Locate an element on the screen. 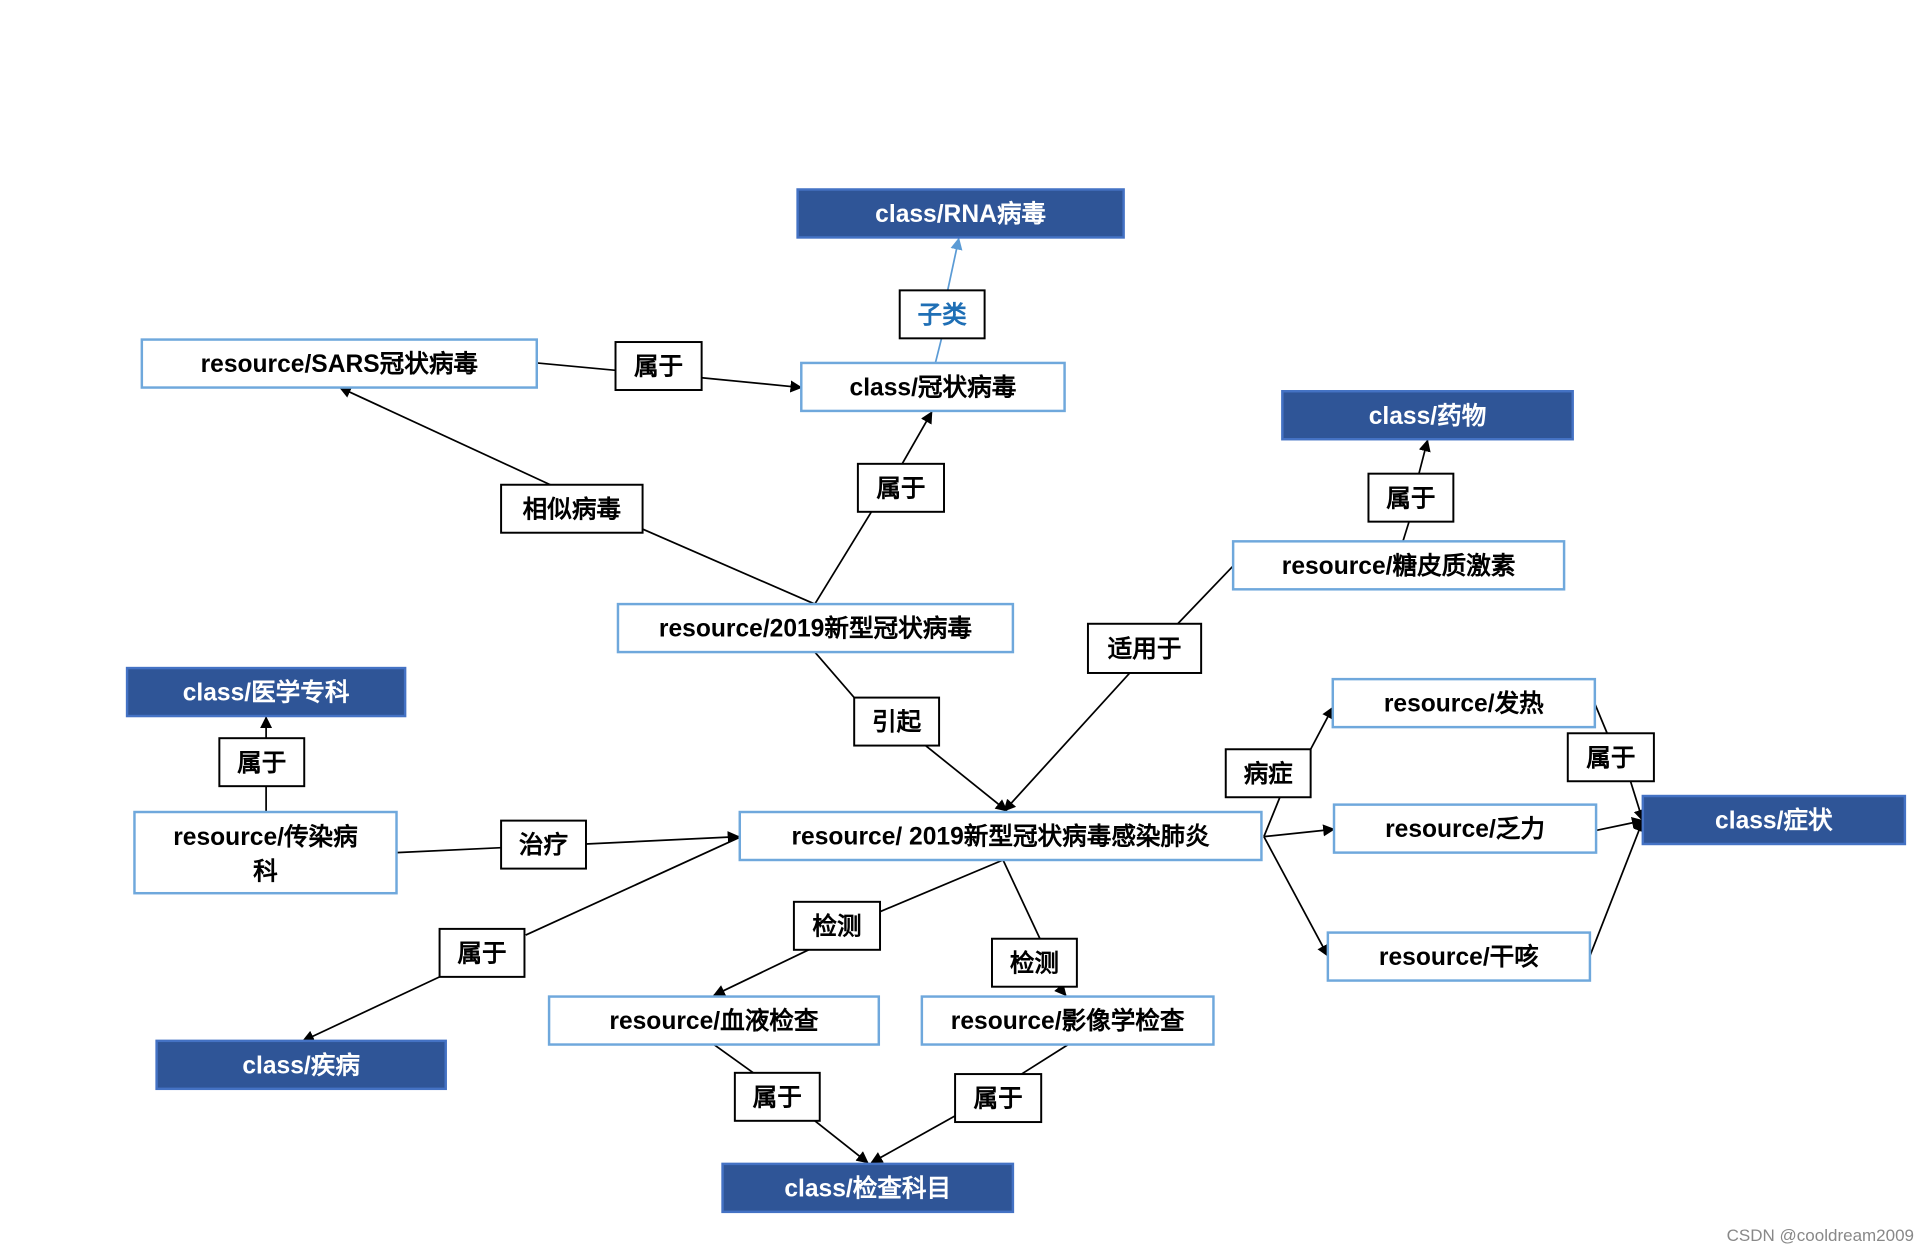  node-label: class/检查科目 is located at coordinates (867, 1187).